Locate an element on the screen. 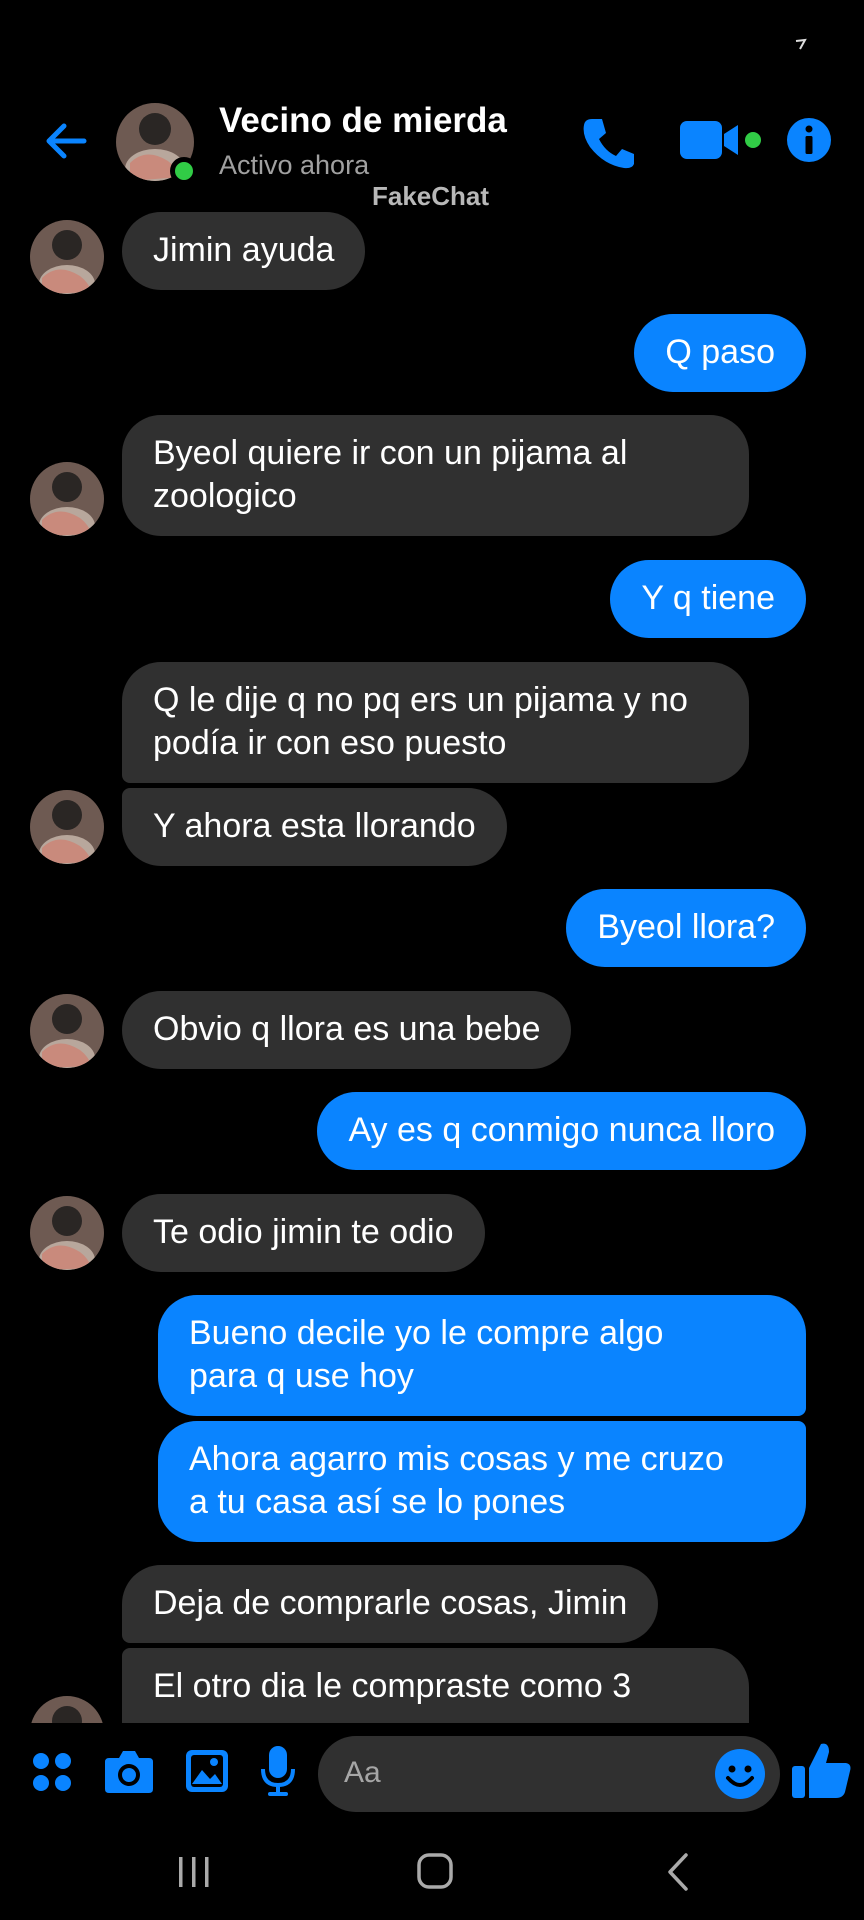 The height and width of the screenshot is (1920, 864). message-line: Byeol quiere ir con un pijama al is located at coordinates (390, 453).